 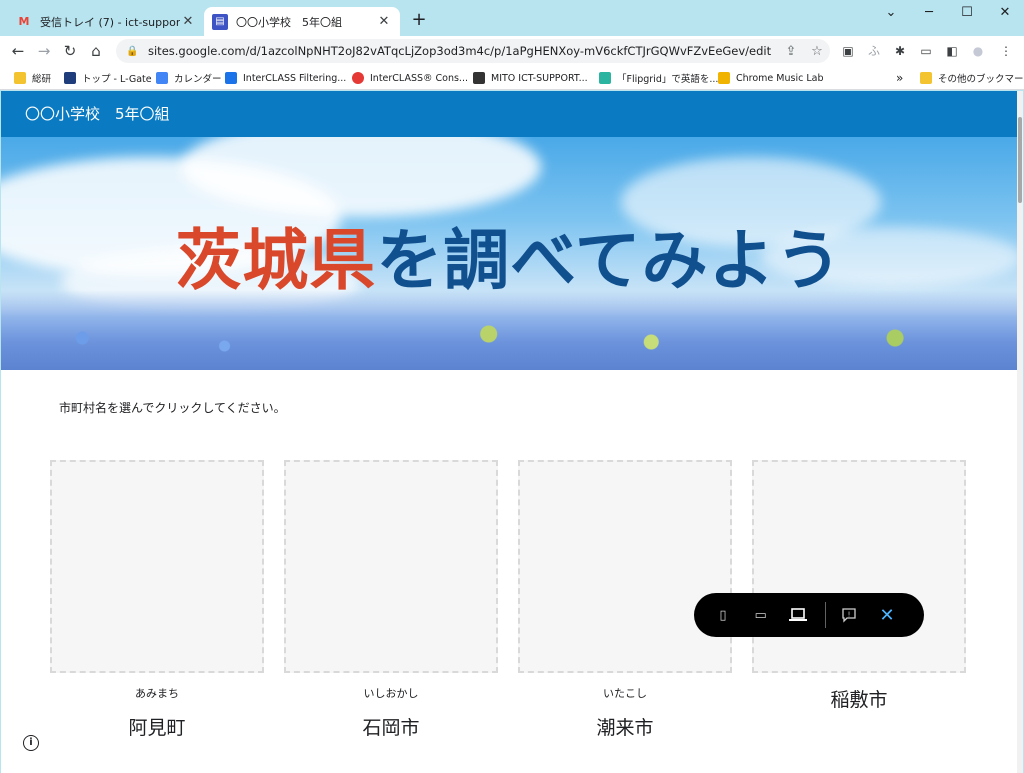 What do you see at coordinates (625, 693) in the screenshot?
I see `city-ruby: いたこし` at bounding box center [625, 693].